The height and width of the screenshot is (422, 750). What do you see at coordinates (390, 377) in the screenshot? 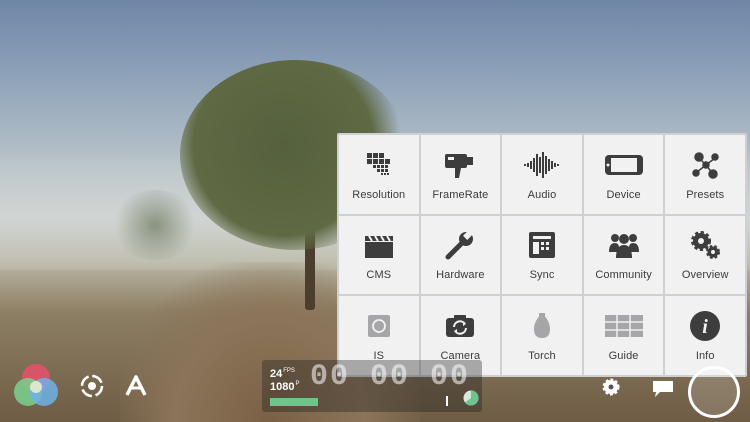
I see `timecode: 00 00 00` at bounding box center [390, 377].